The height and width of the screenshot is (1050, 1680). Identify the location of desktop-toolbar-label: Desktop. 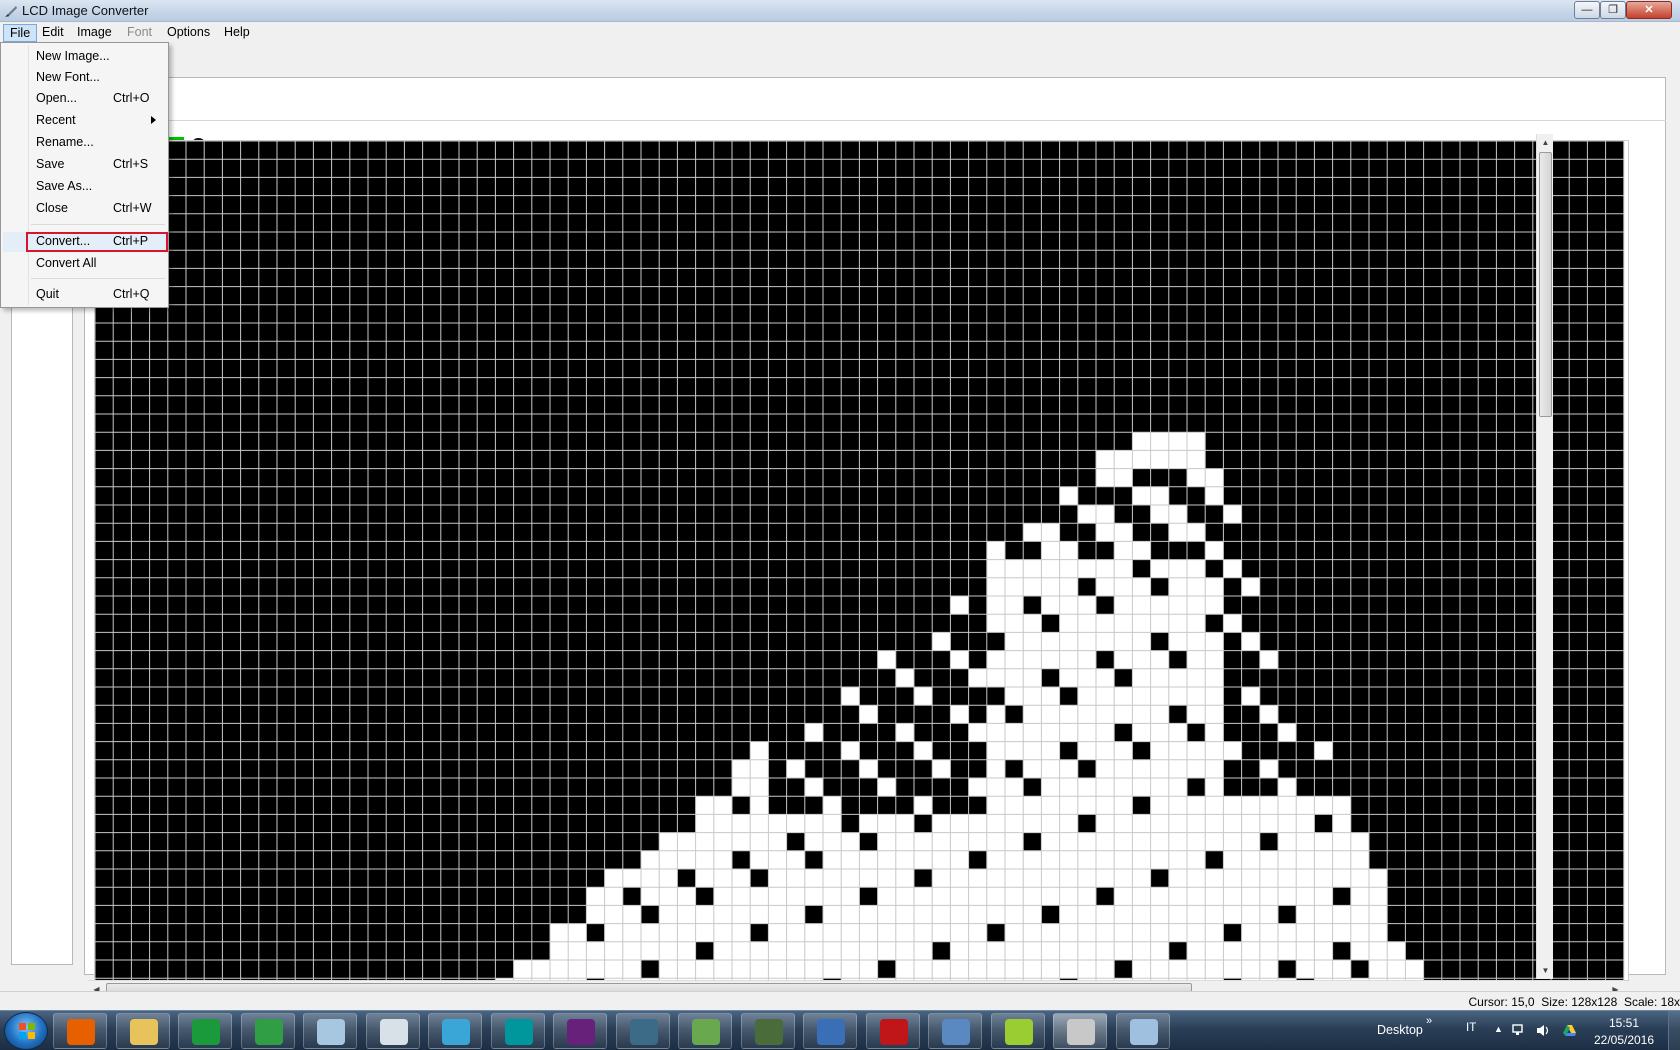
(1400, 1030).